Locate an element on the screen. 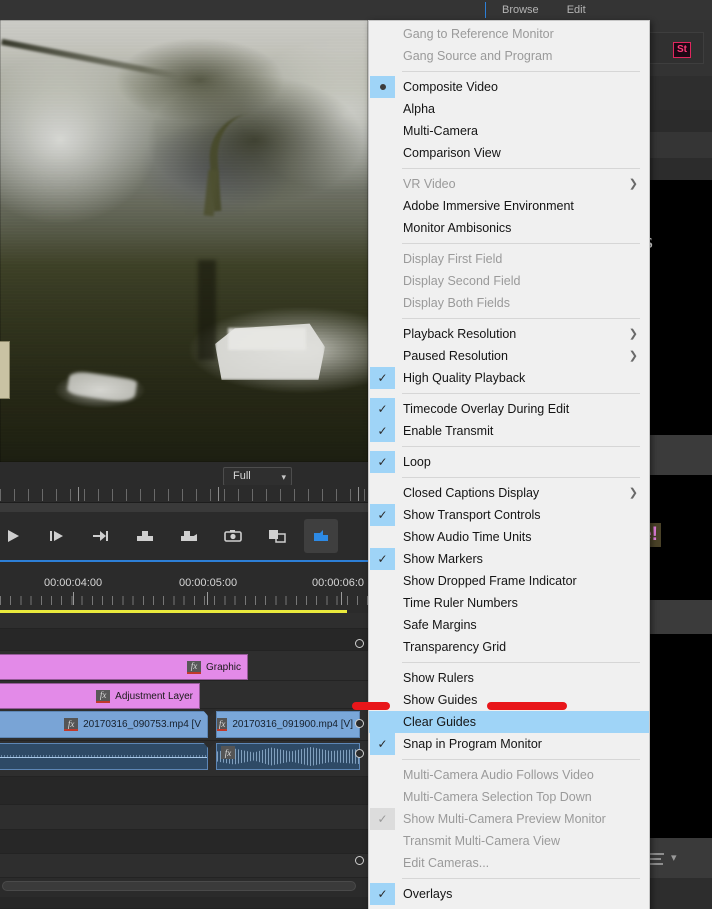 This screenshot has width=712, height=909. menu-item-alpha: Alpha is located at coordinates (509, 109).